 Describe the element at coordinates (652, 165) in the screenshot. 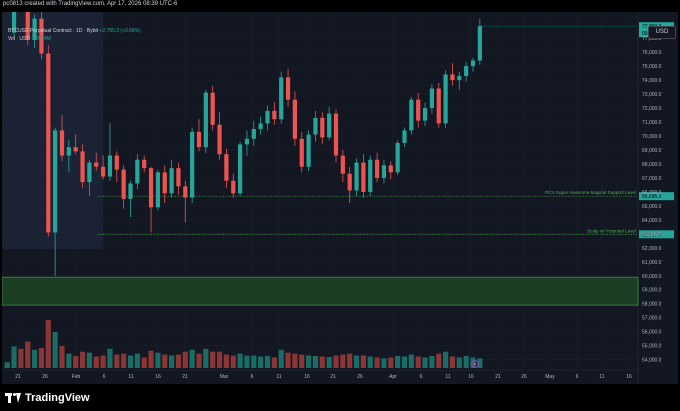

I see `price-tick-label: 68,000.0` at that location.